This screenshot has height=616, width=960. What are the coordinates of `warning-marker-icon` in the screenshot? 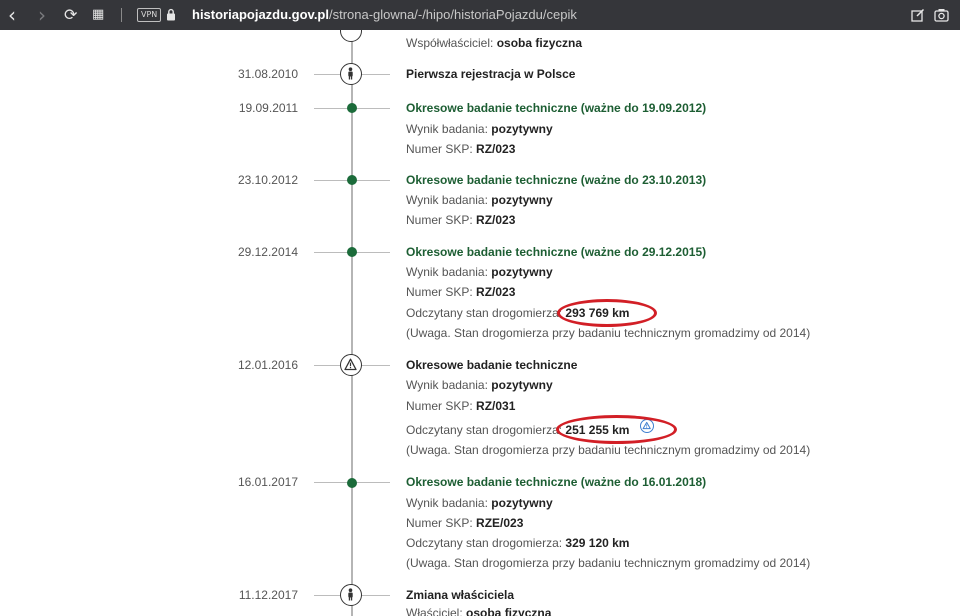 It's located at (351, 365).